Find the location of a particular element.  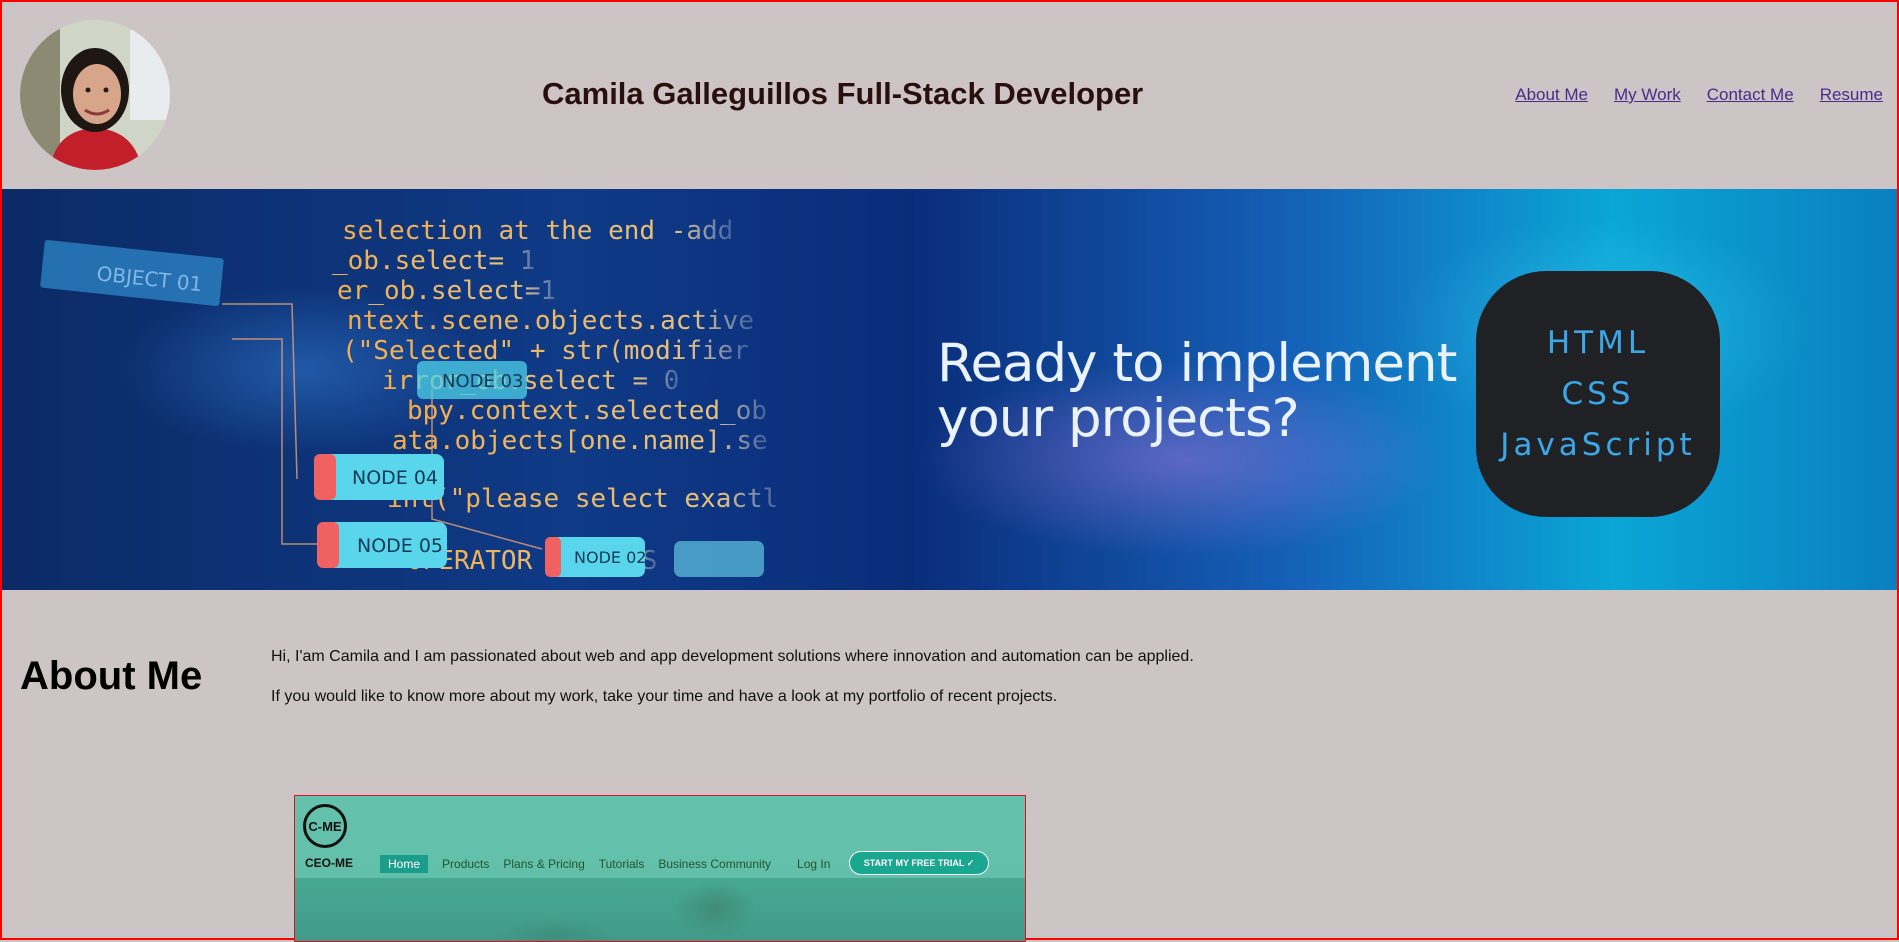

main-nav: About Me My Work Contact Me Resume is located at coordinates (1699, 95).